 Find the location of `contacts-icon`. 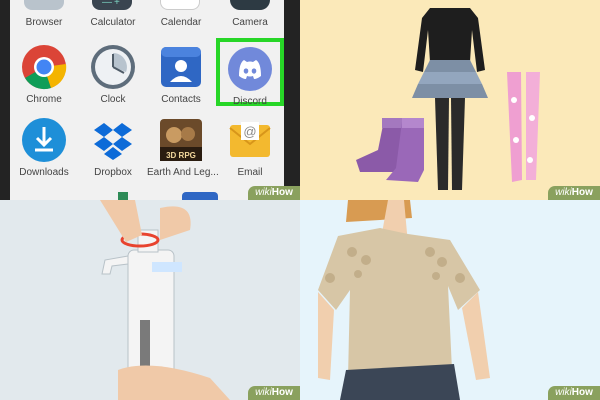

contacts-icon is located at coordinates (181, 67).